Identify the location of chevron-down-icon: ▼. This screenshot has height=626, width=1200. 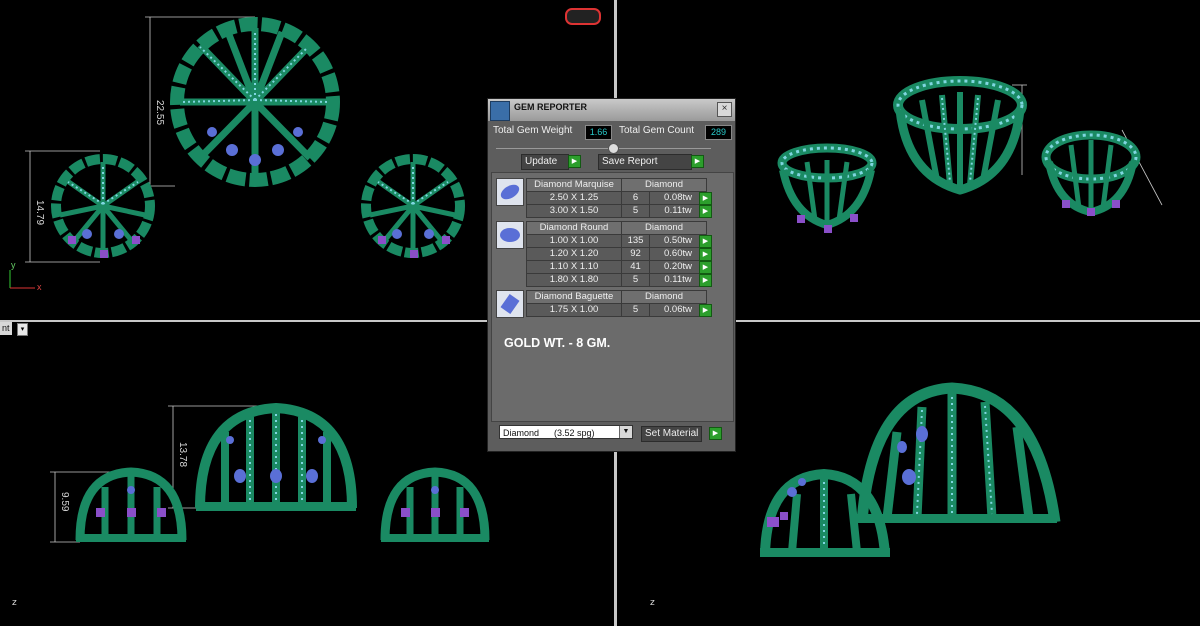
(625, 432).